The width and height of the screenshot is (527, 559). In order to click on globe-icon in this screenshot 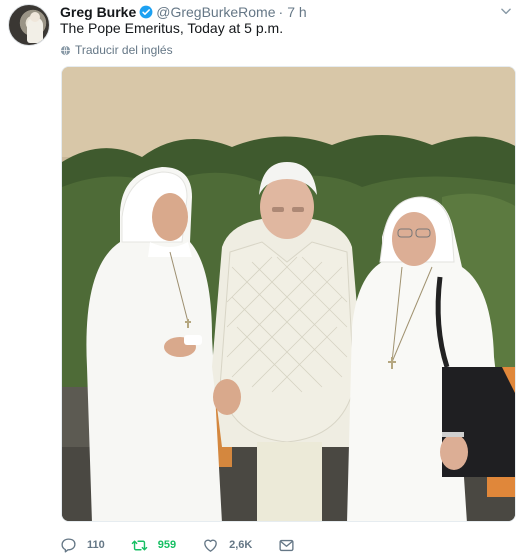, I will do `click(65, 50)`.